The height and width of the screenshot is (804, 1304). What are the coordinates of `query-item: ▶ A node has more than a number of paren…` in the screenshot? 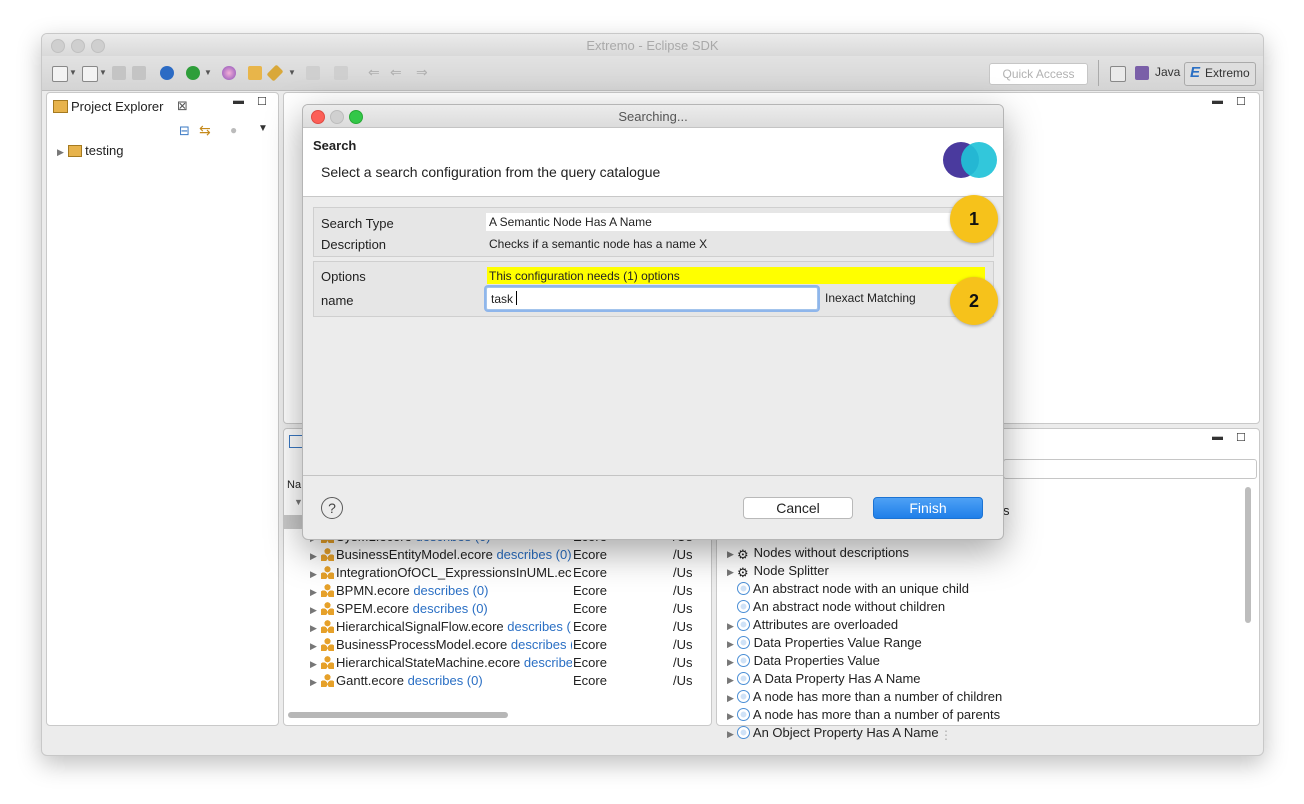 It's located at (863, 714).